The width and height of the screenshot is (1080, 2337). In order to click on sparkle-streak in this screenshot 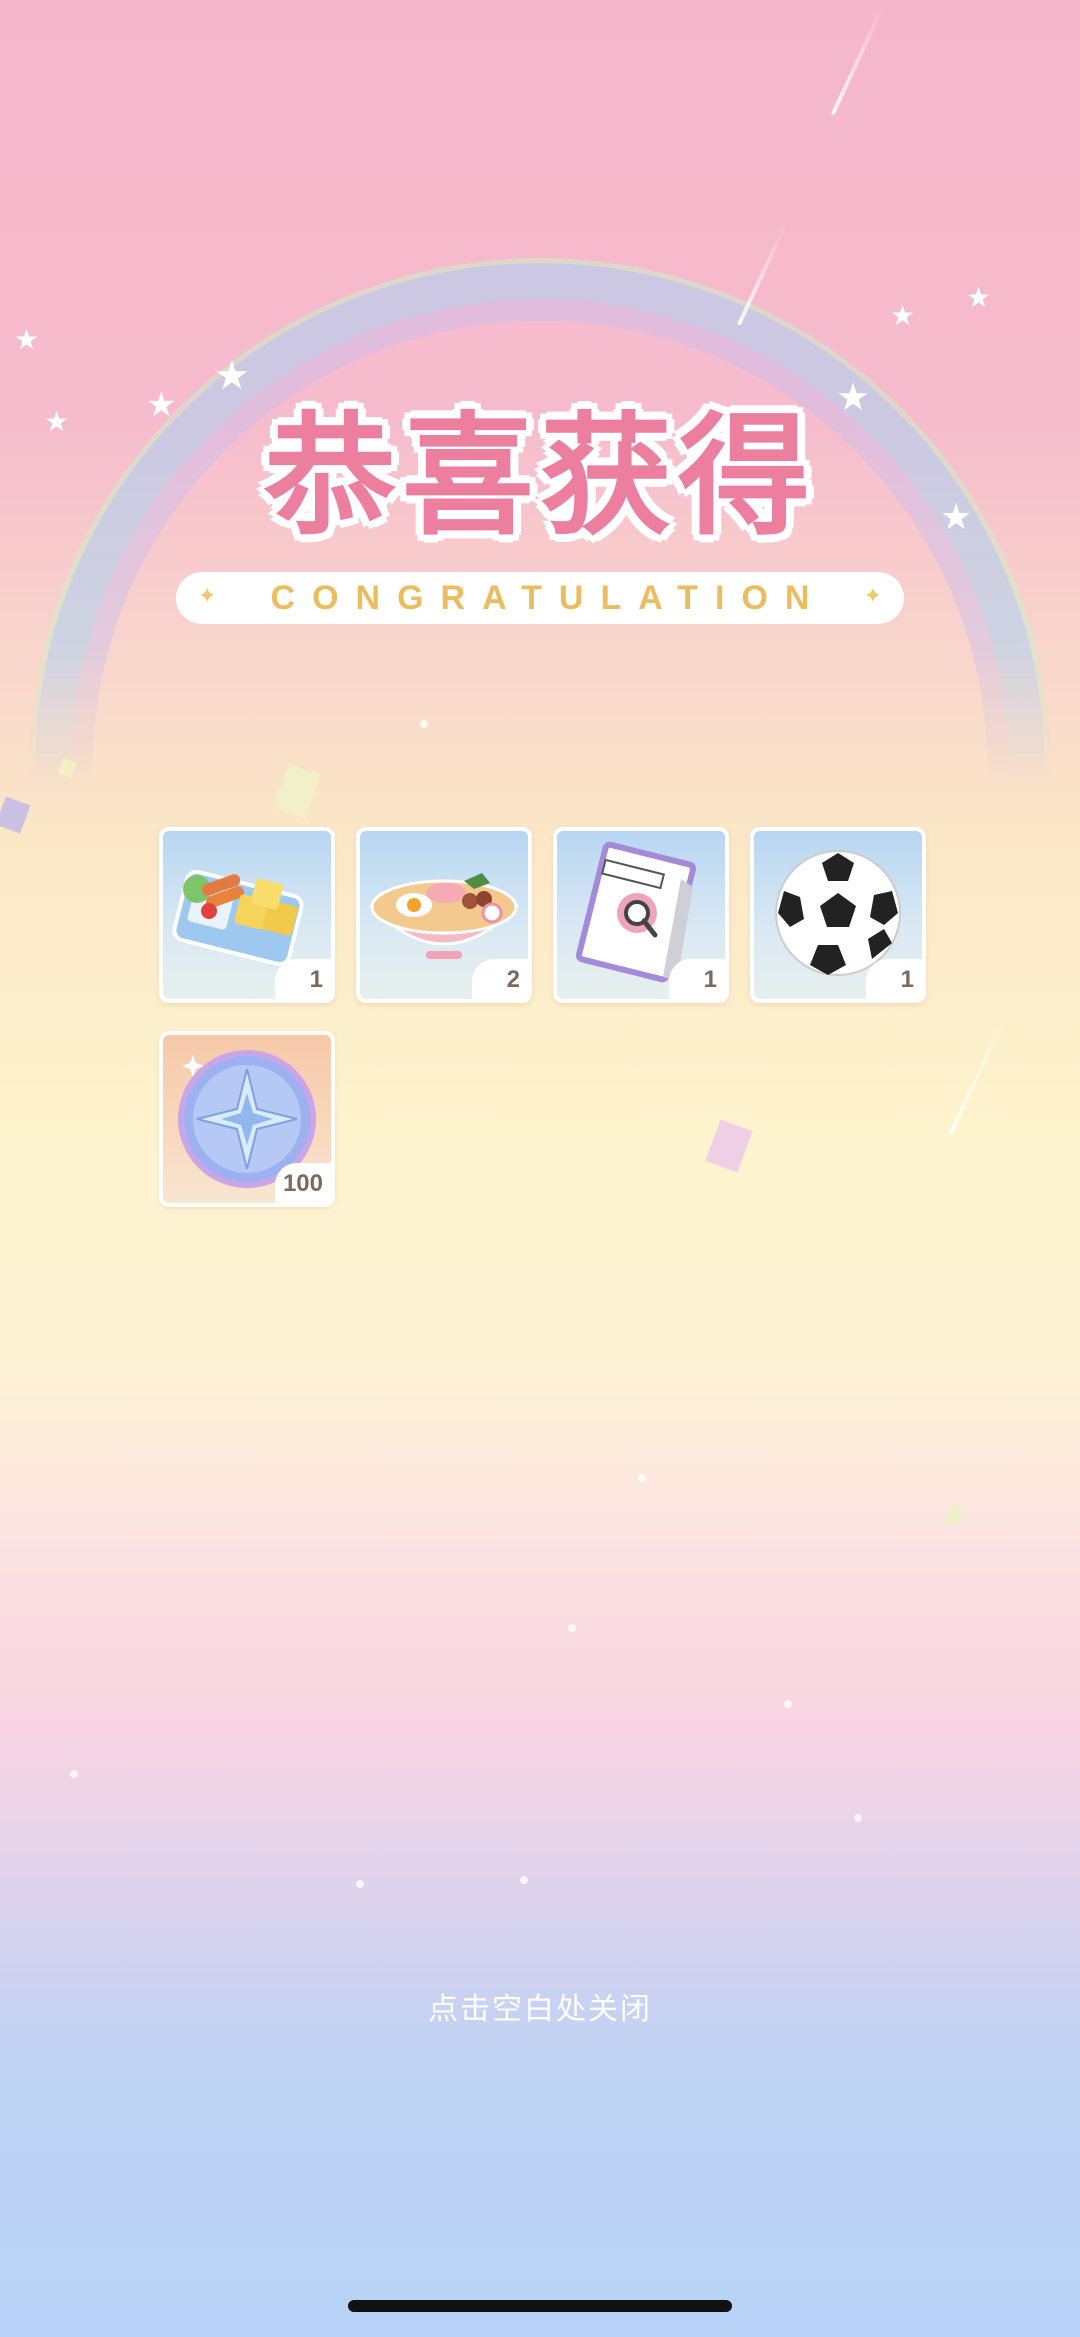, I will do `click(858, 60)`.